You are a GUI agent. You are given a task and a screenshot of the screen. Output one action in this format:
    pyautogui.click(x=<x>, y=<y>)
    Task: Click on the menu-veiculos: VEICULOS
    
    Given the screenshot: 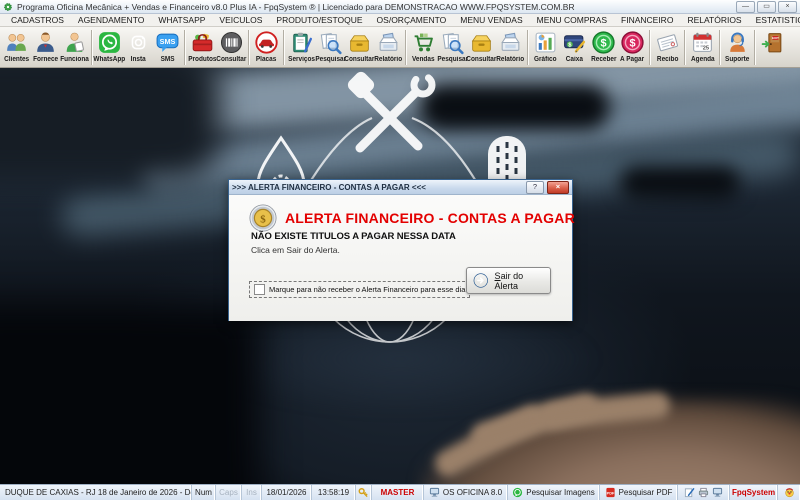 What is the action you would take?
    pyautogui.click(x=240, y=20)
    